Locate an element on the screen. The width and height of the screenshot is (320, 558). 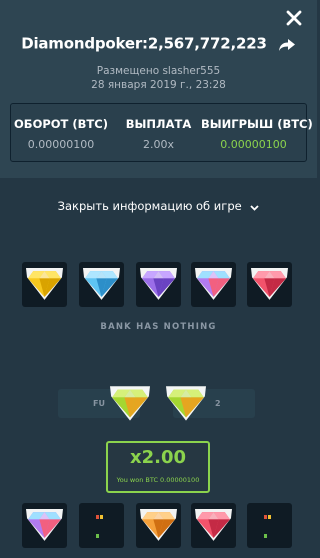
result-won-text: You won BTC 0.00000100 is located at coordinates (158, 480).